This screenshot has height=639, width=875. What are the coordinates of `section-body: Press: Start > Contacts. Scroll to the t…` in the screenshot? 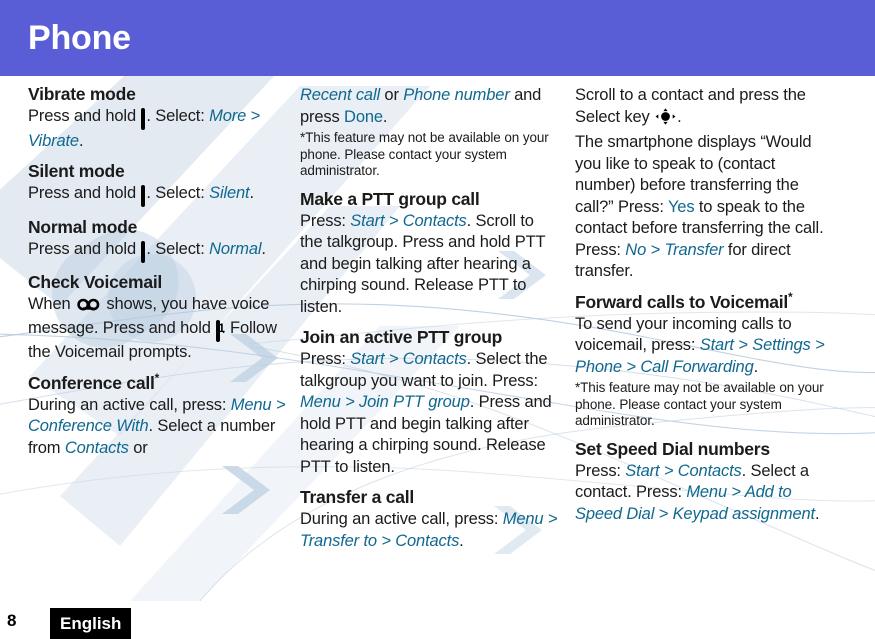 It's located at (429, 265).